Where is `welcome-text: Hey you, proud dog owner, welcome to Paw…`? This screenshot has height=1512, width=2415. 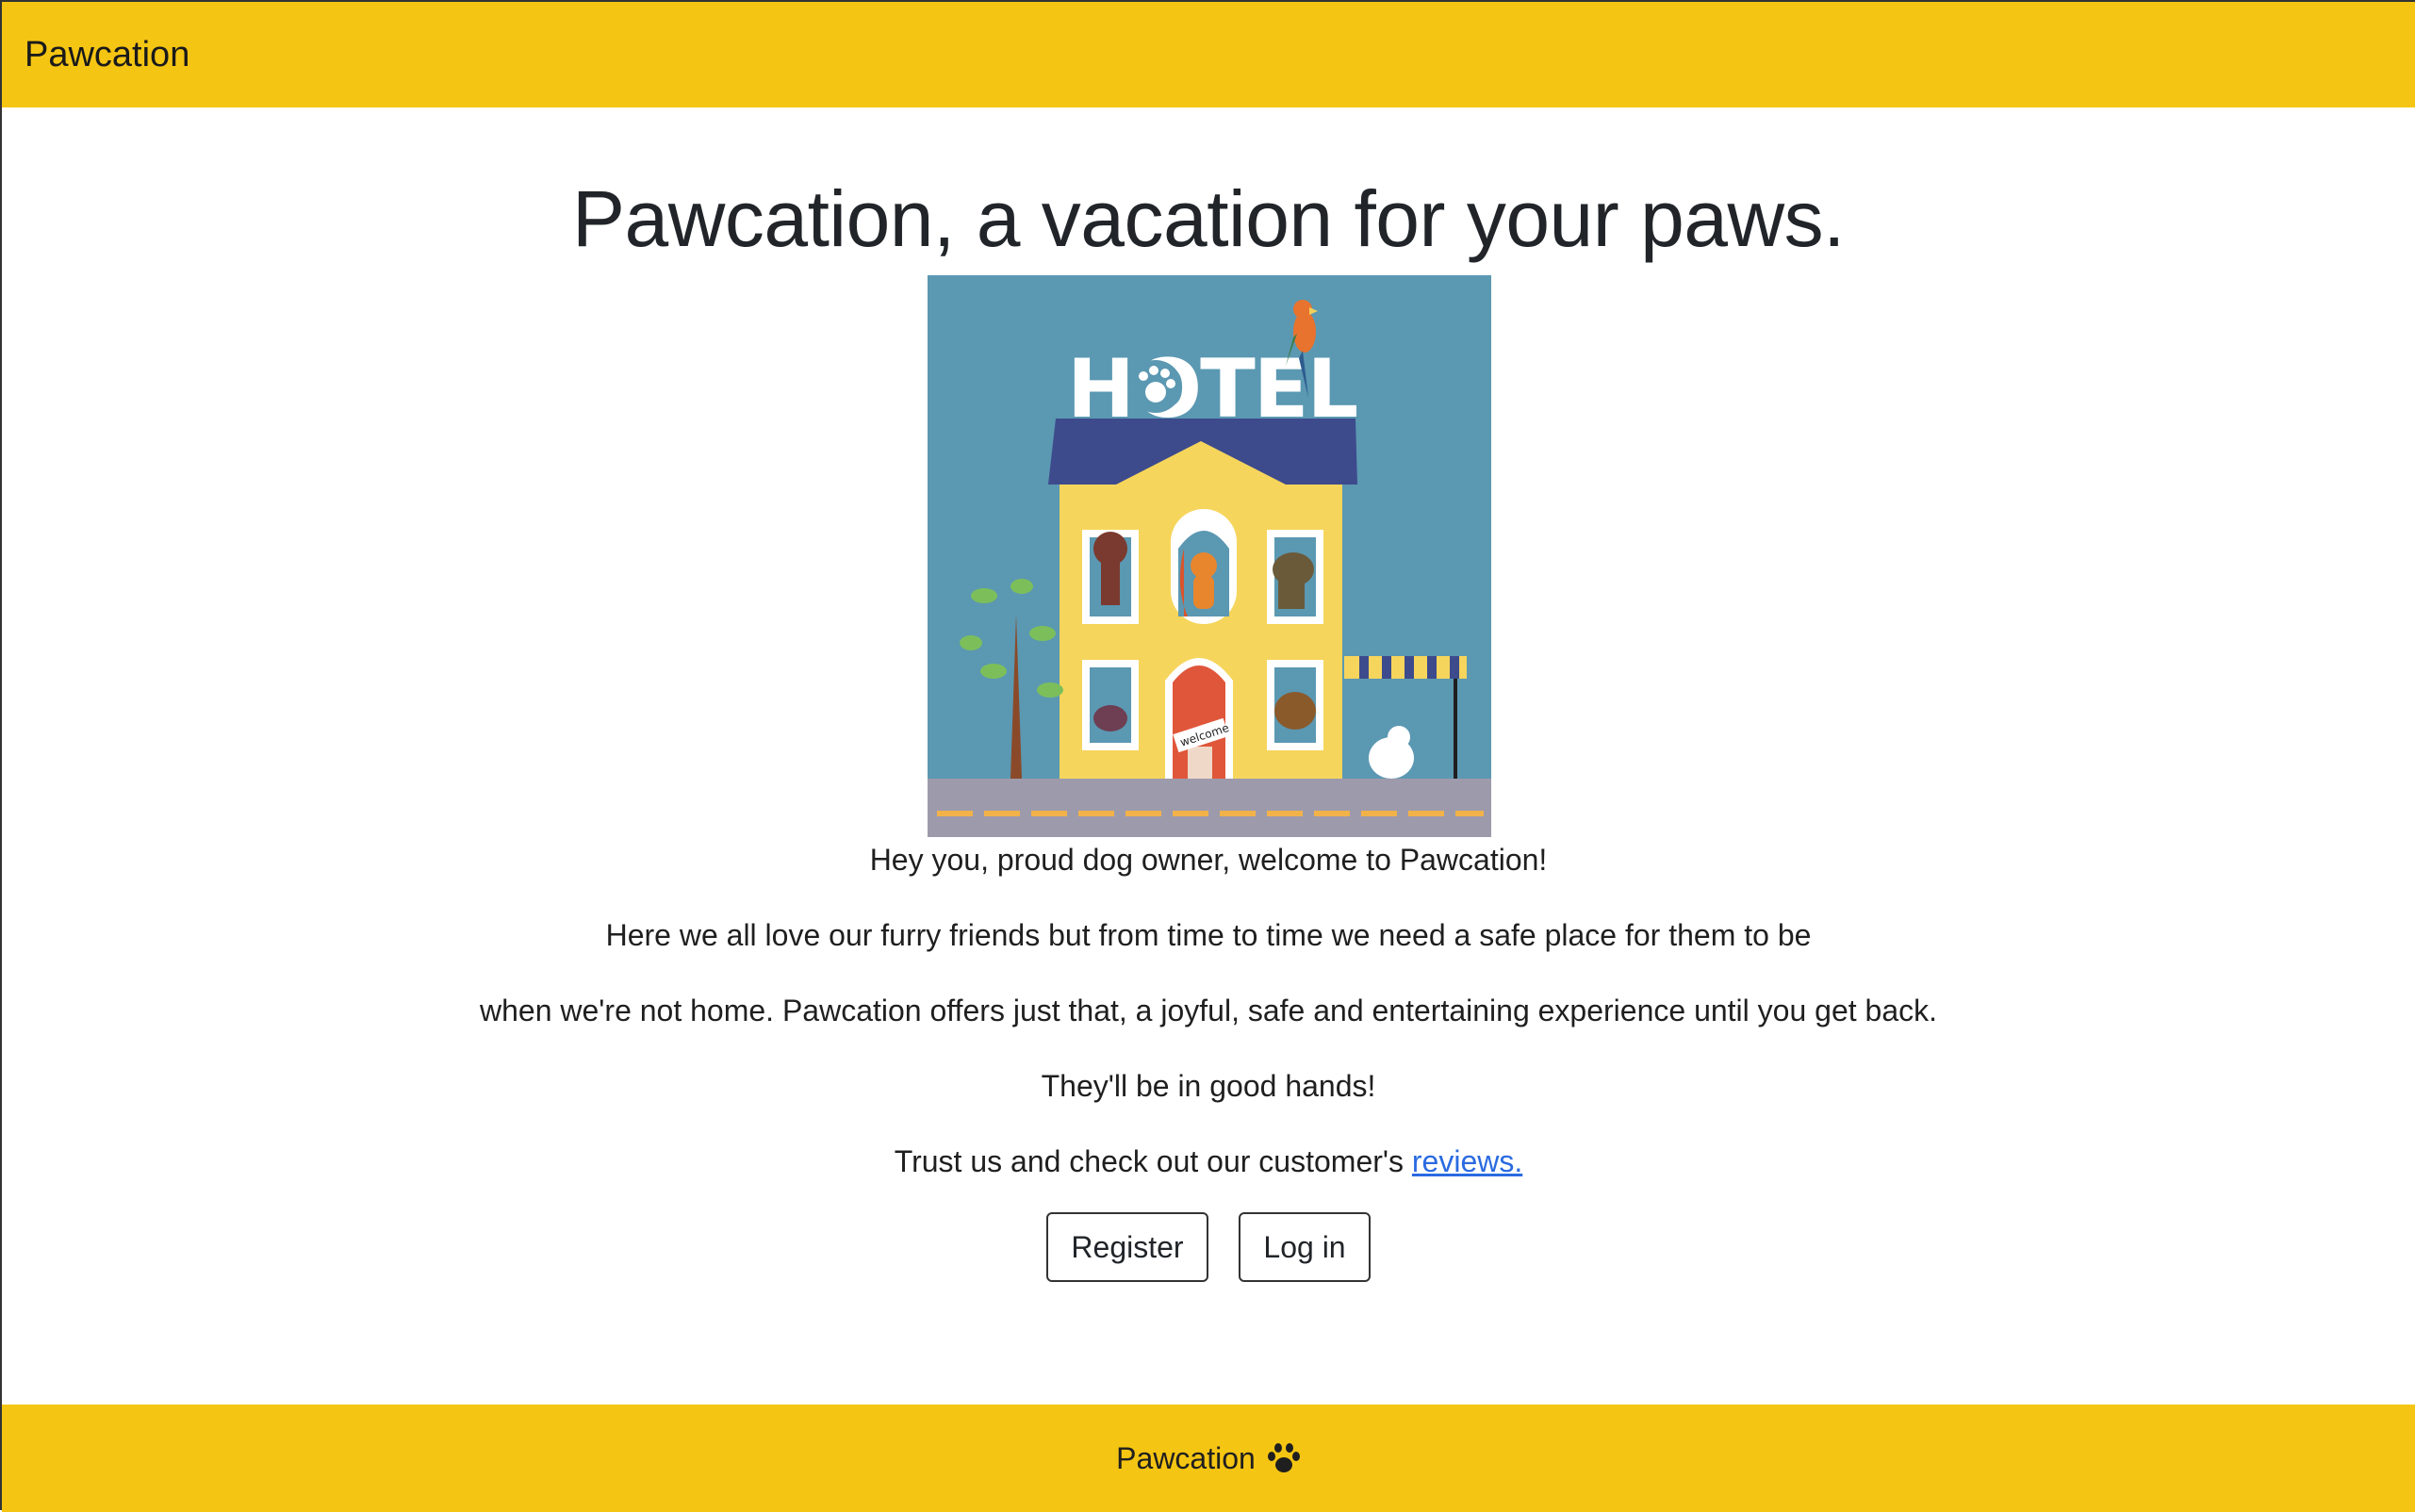
welcome-text: Hey you, proud dog owner, welcome to Paw… is located at coordinates (1208, 860).